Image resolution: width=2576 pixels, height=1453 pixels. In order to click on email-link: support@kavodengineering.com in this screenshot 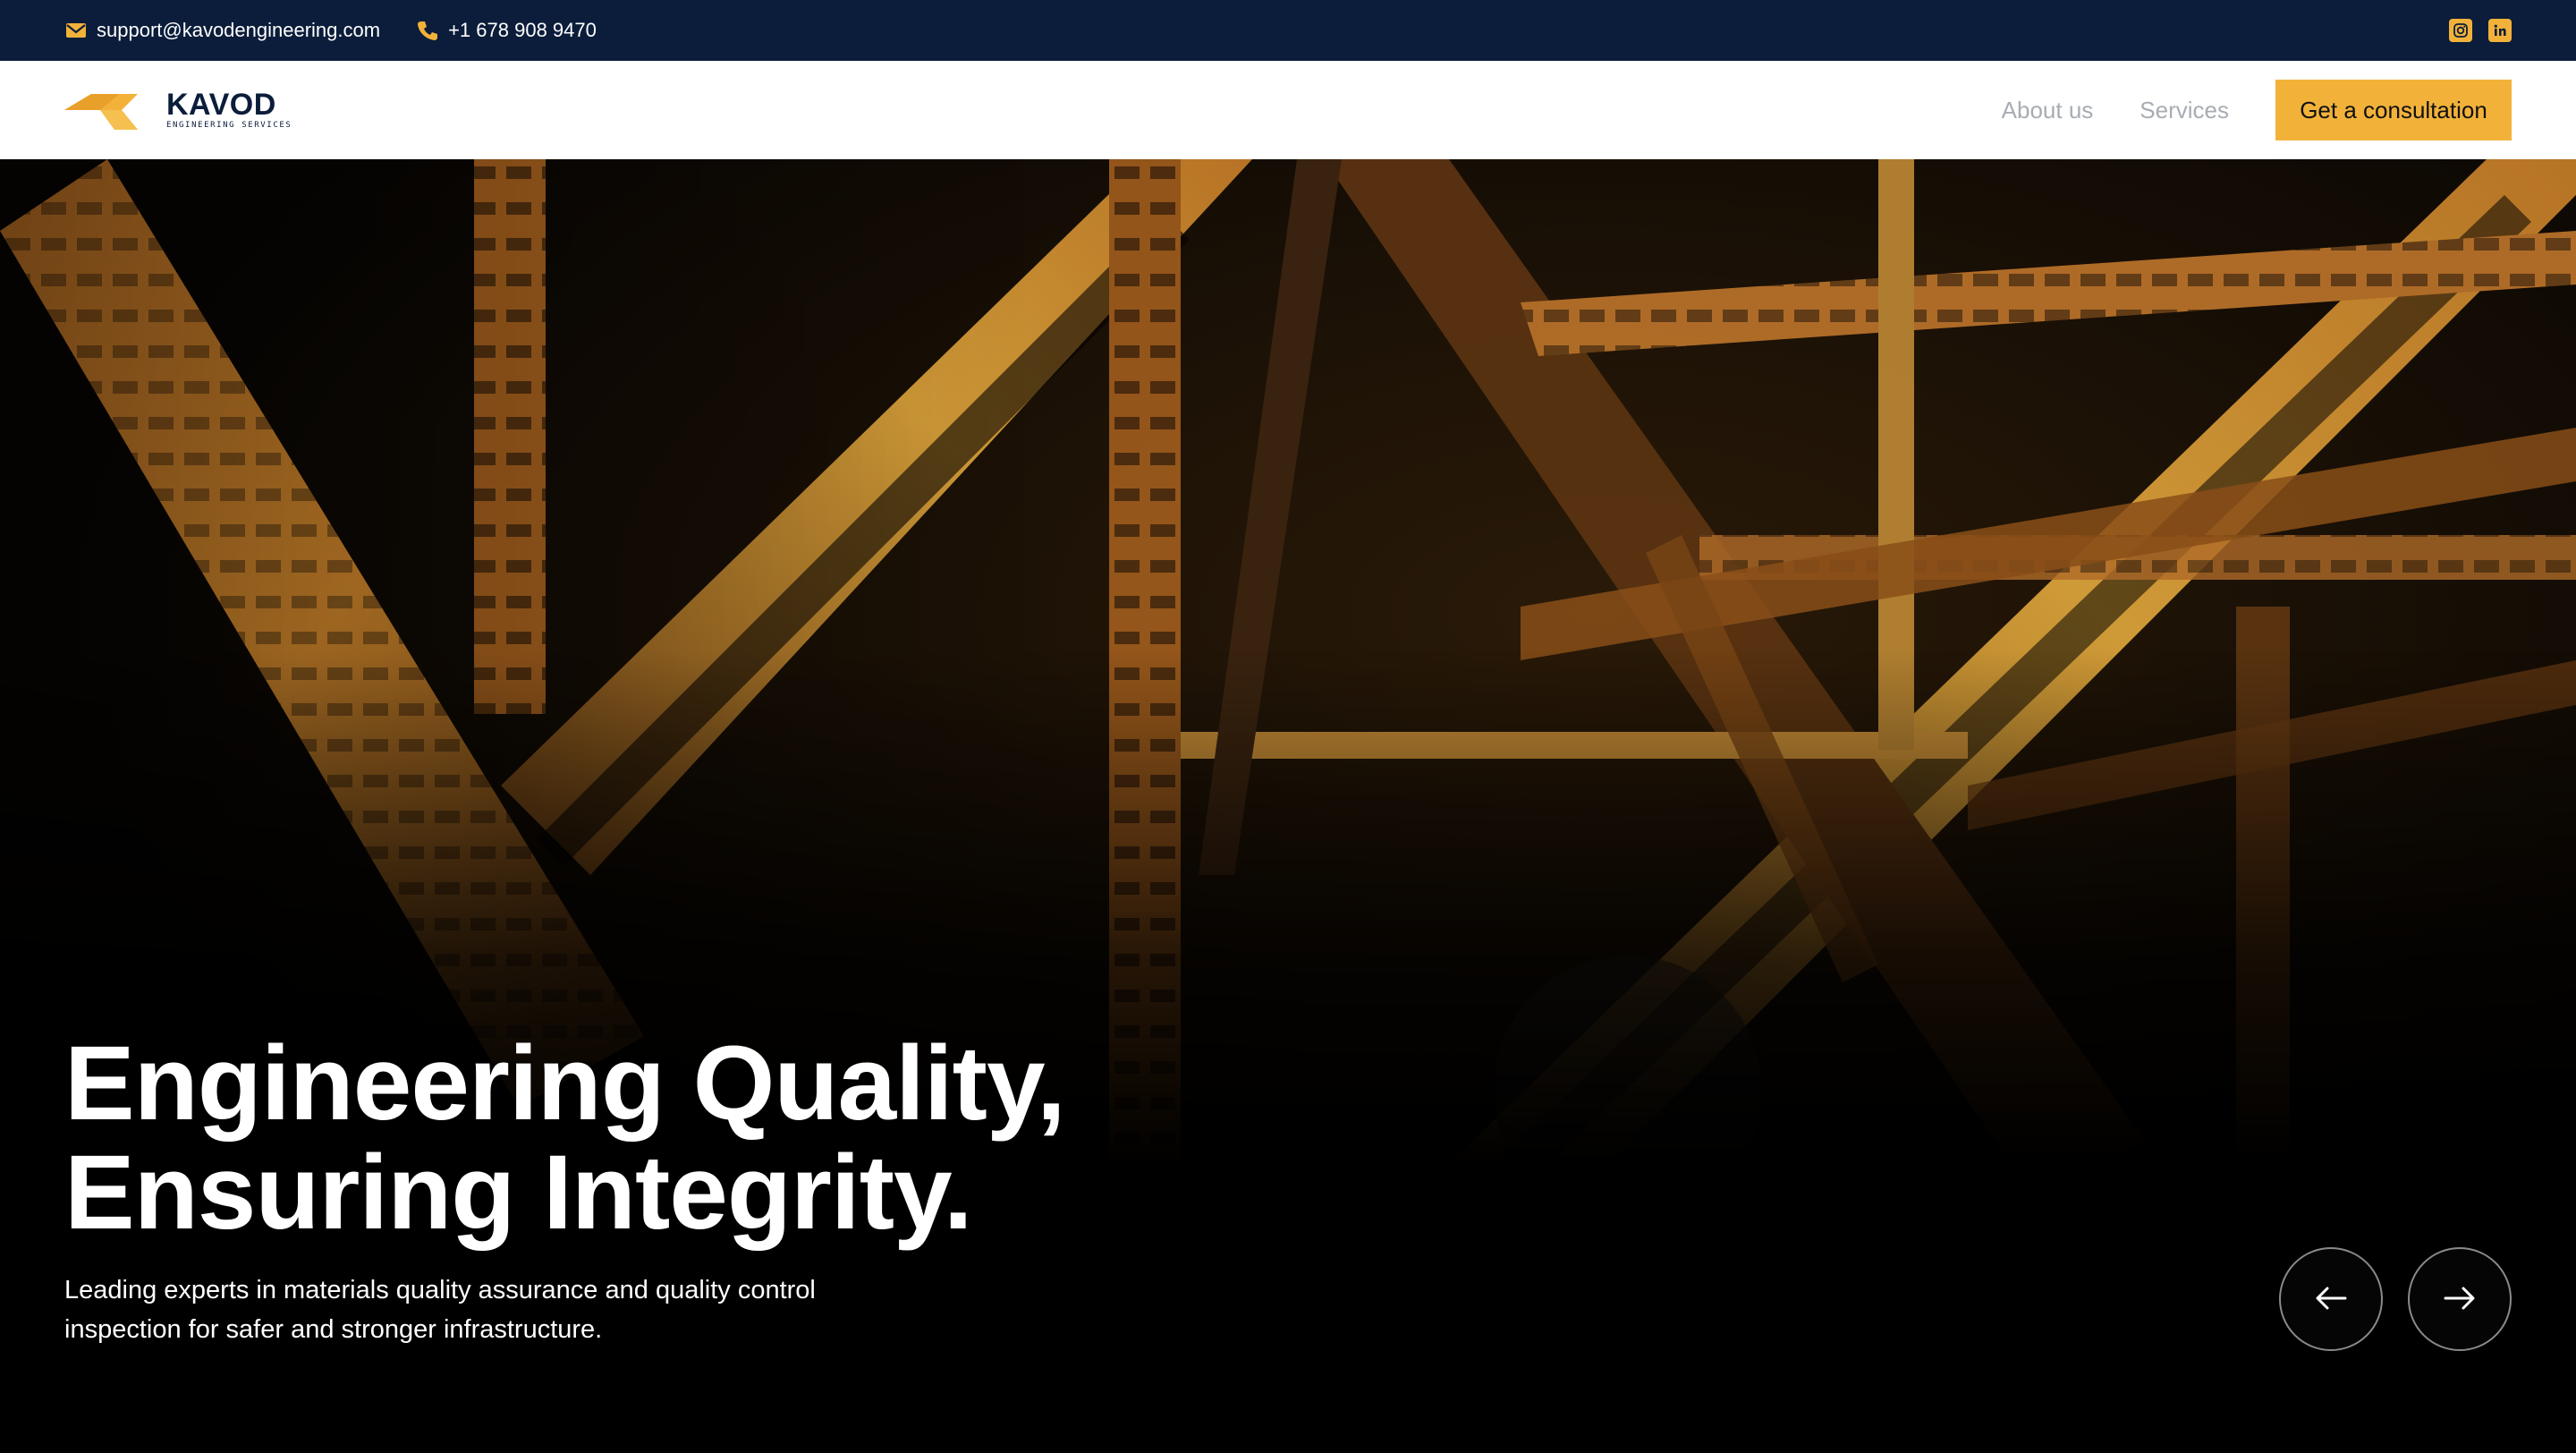, I will do `click(222, 30)`.